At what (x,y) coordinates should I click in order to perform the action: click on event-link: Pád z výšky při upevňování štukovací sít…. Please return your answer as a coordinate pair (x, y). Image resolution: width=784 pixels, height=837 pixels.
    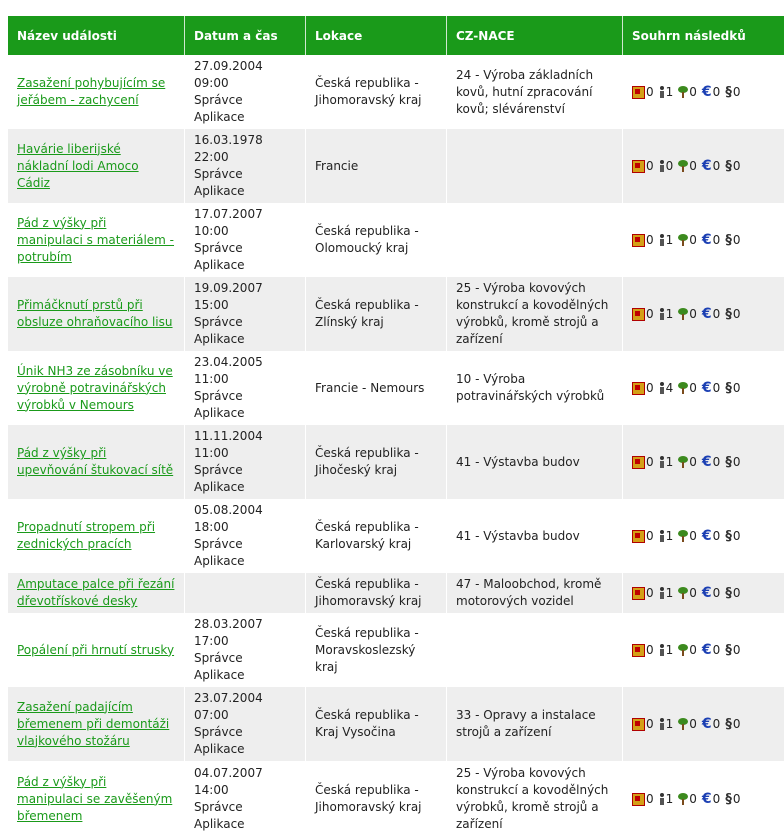
    Looking at the image, I should click on (95, 461).